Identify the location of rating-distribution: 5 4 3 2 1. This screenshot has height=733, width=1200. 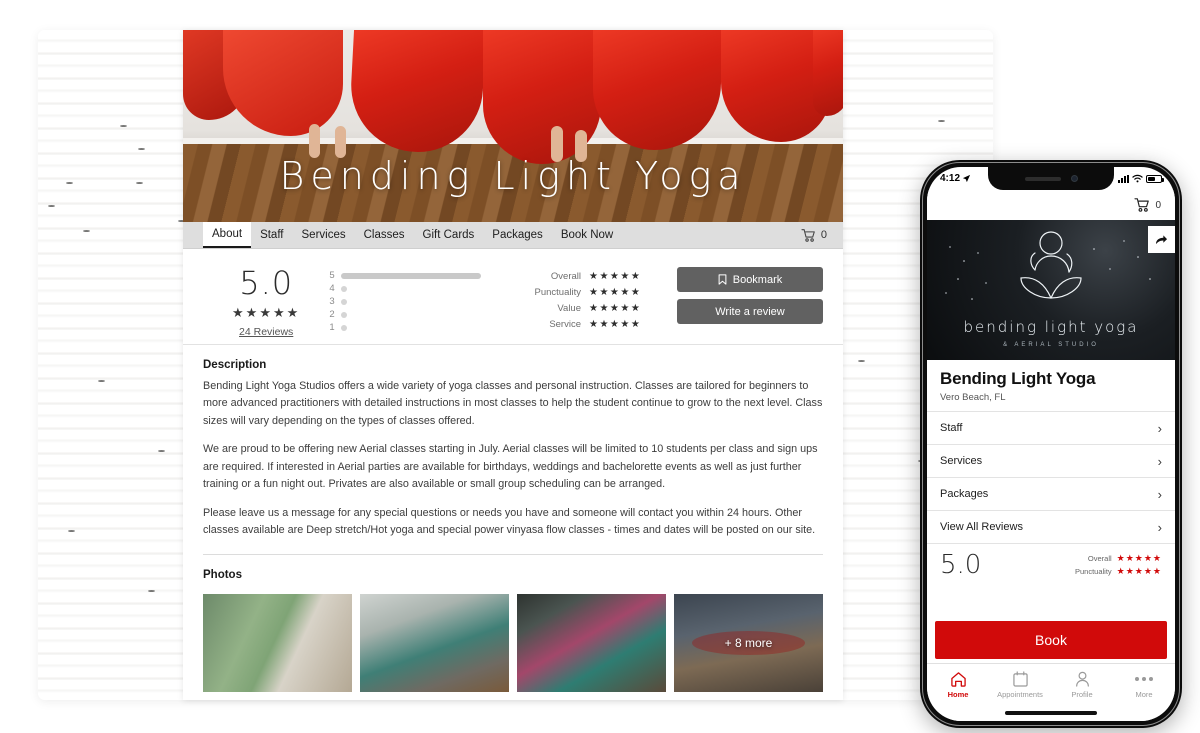
(411, 299).